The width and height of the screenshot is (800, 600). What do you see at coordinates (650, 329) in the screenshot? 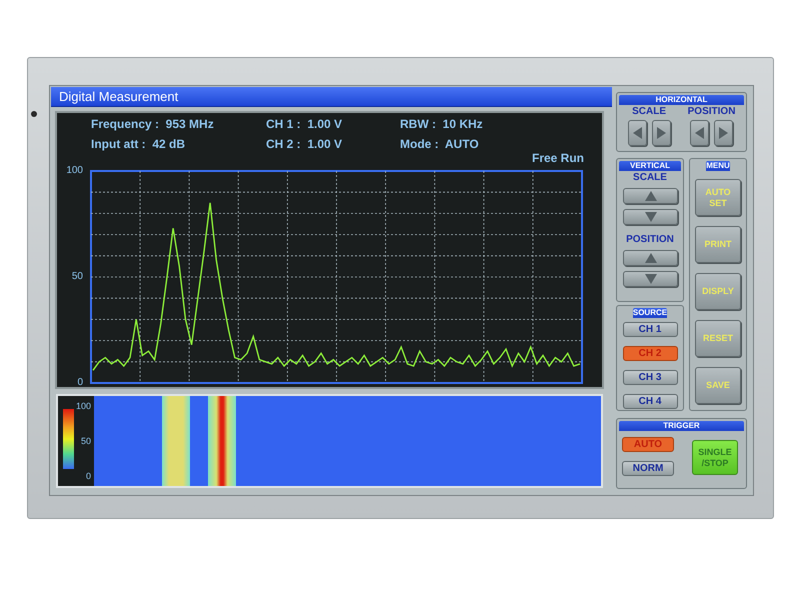
I see `channel-button: CH 1` at bounding box center [650, 329].